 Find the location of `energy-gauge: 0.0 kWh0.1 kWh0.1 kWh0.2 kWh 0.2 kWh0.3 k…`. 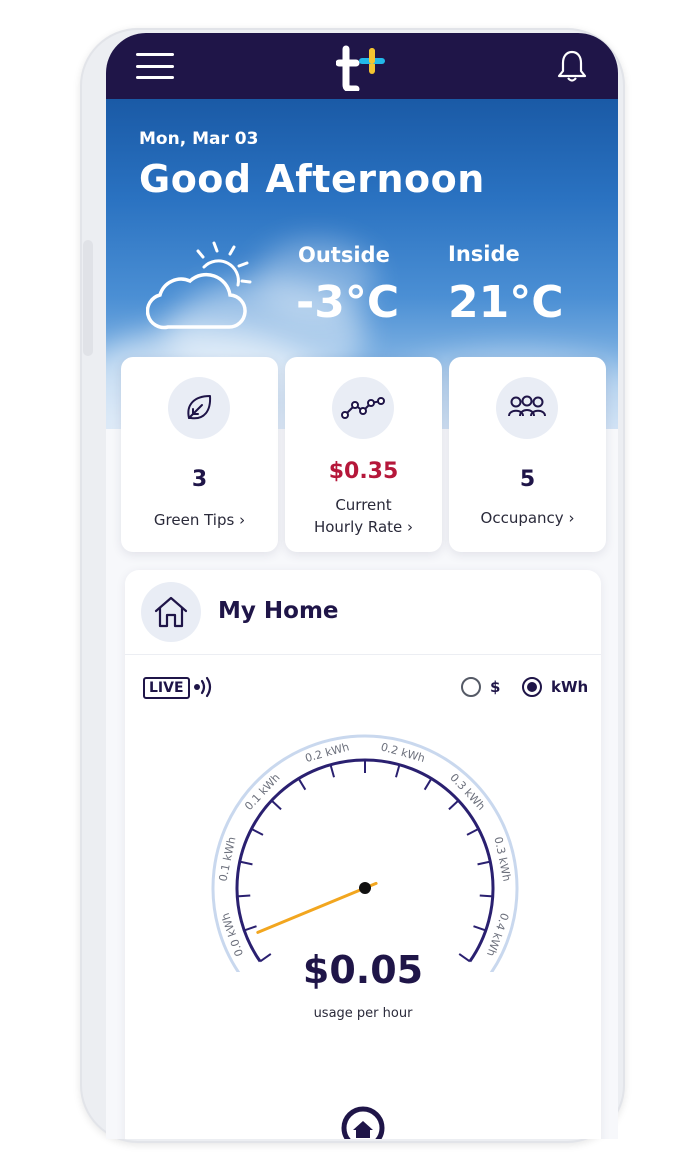

energy-gauge: 0.0 kWh0.1 kWh0.1 kWh0.2 kWh 0.2 kWh0.3 k… is located at coordinates (365, 853).